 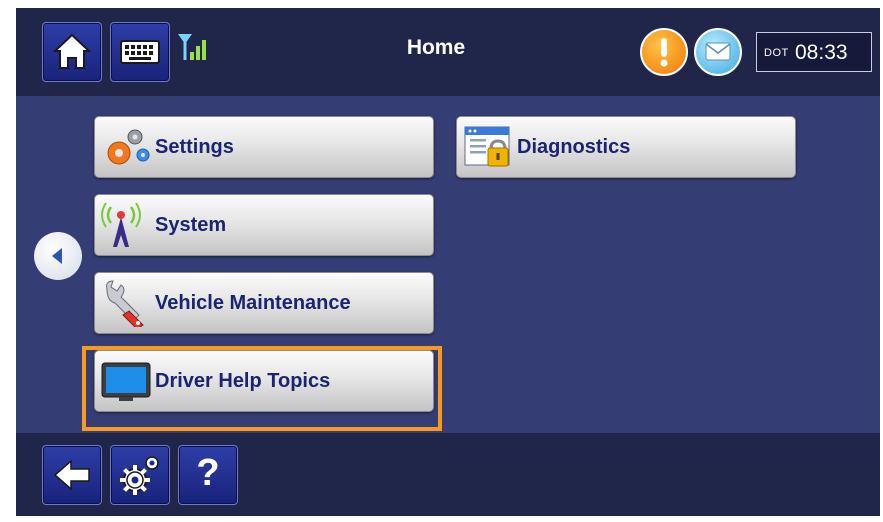 I want to click on help-button: ?, so click(x=208, y=475).